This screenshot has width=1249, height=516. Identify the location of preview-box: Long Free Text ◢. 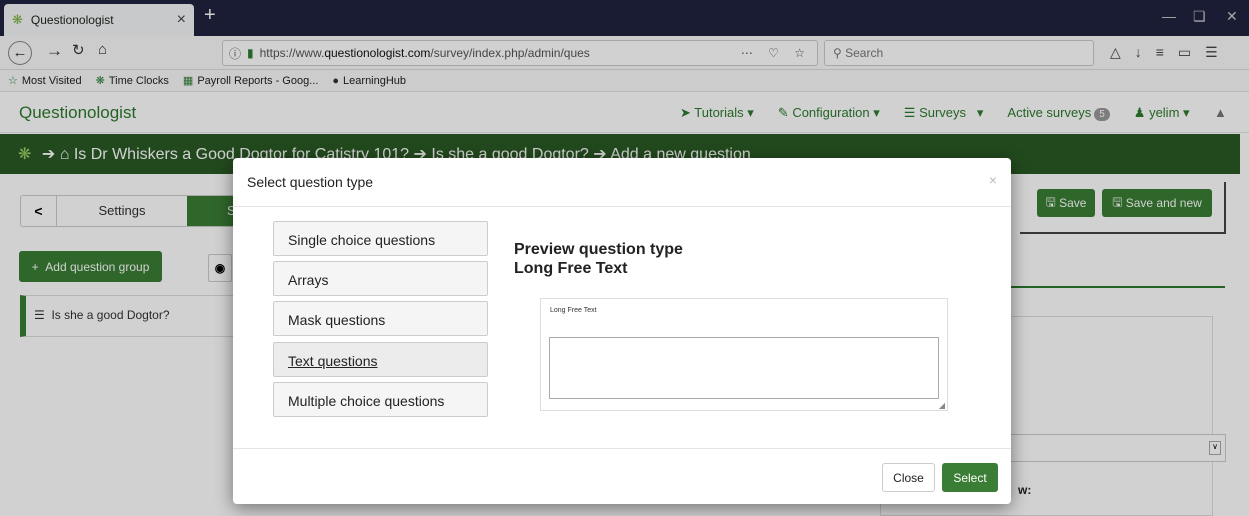
(744, 354).